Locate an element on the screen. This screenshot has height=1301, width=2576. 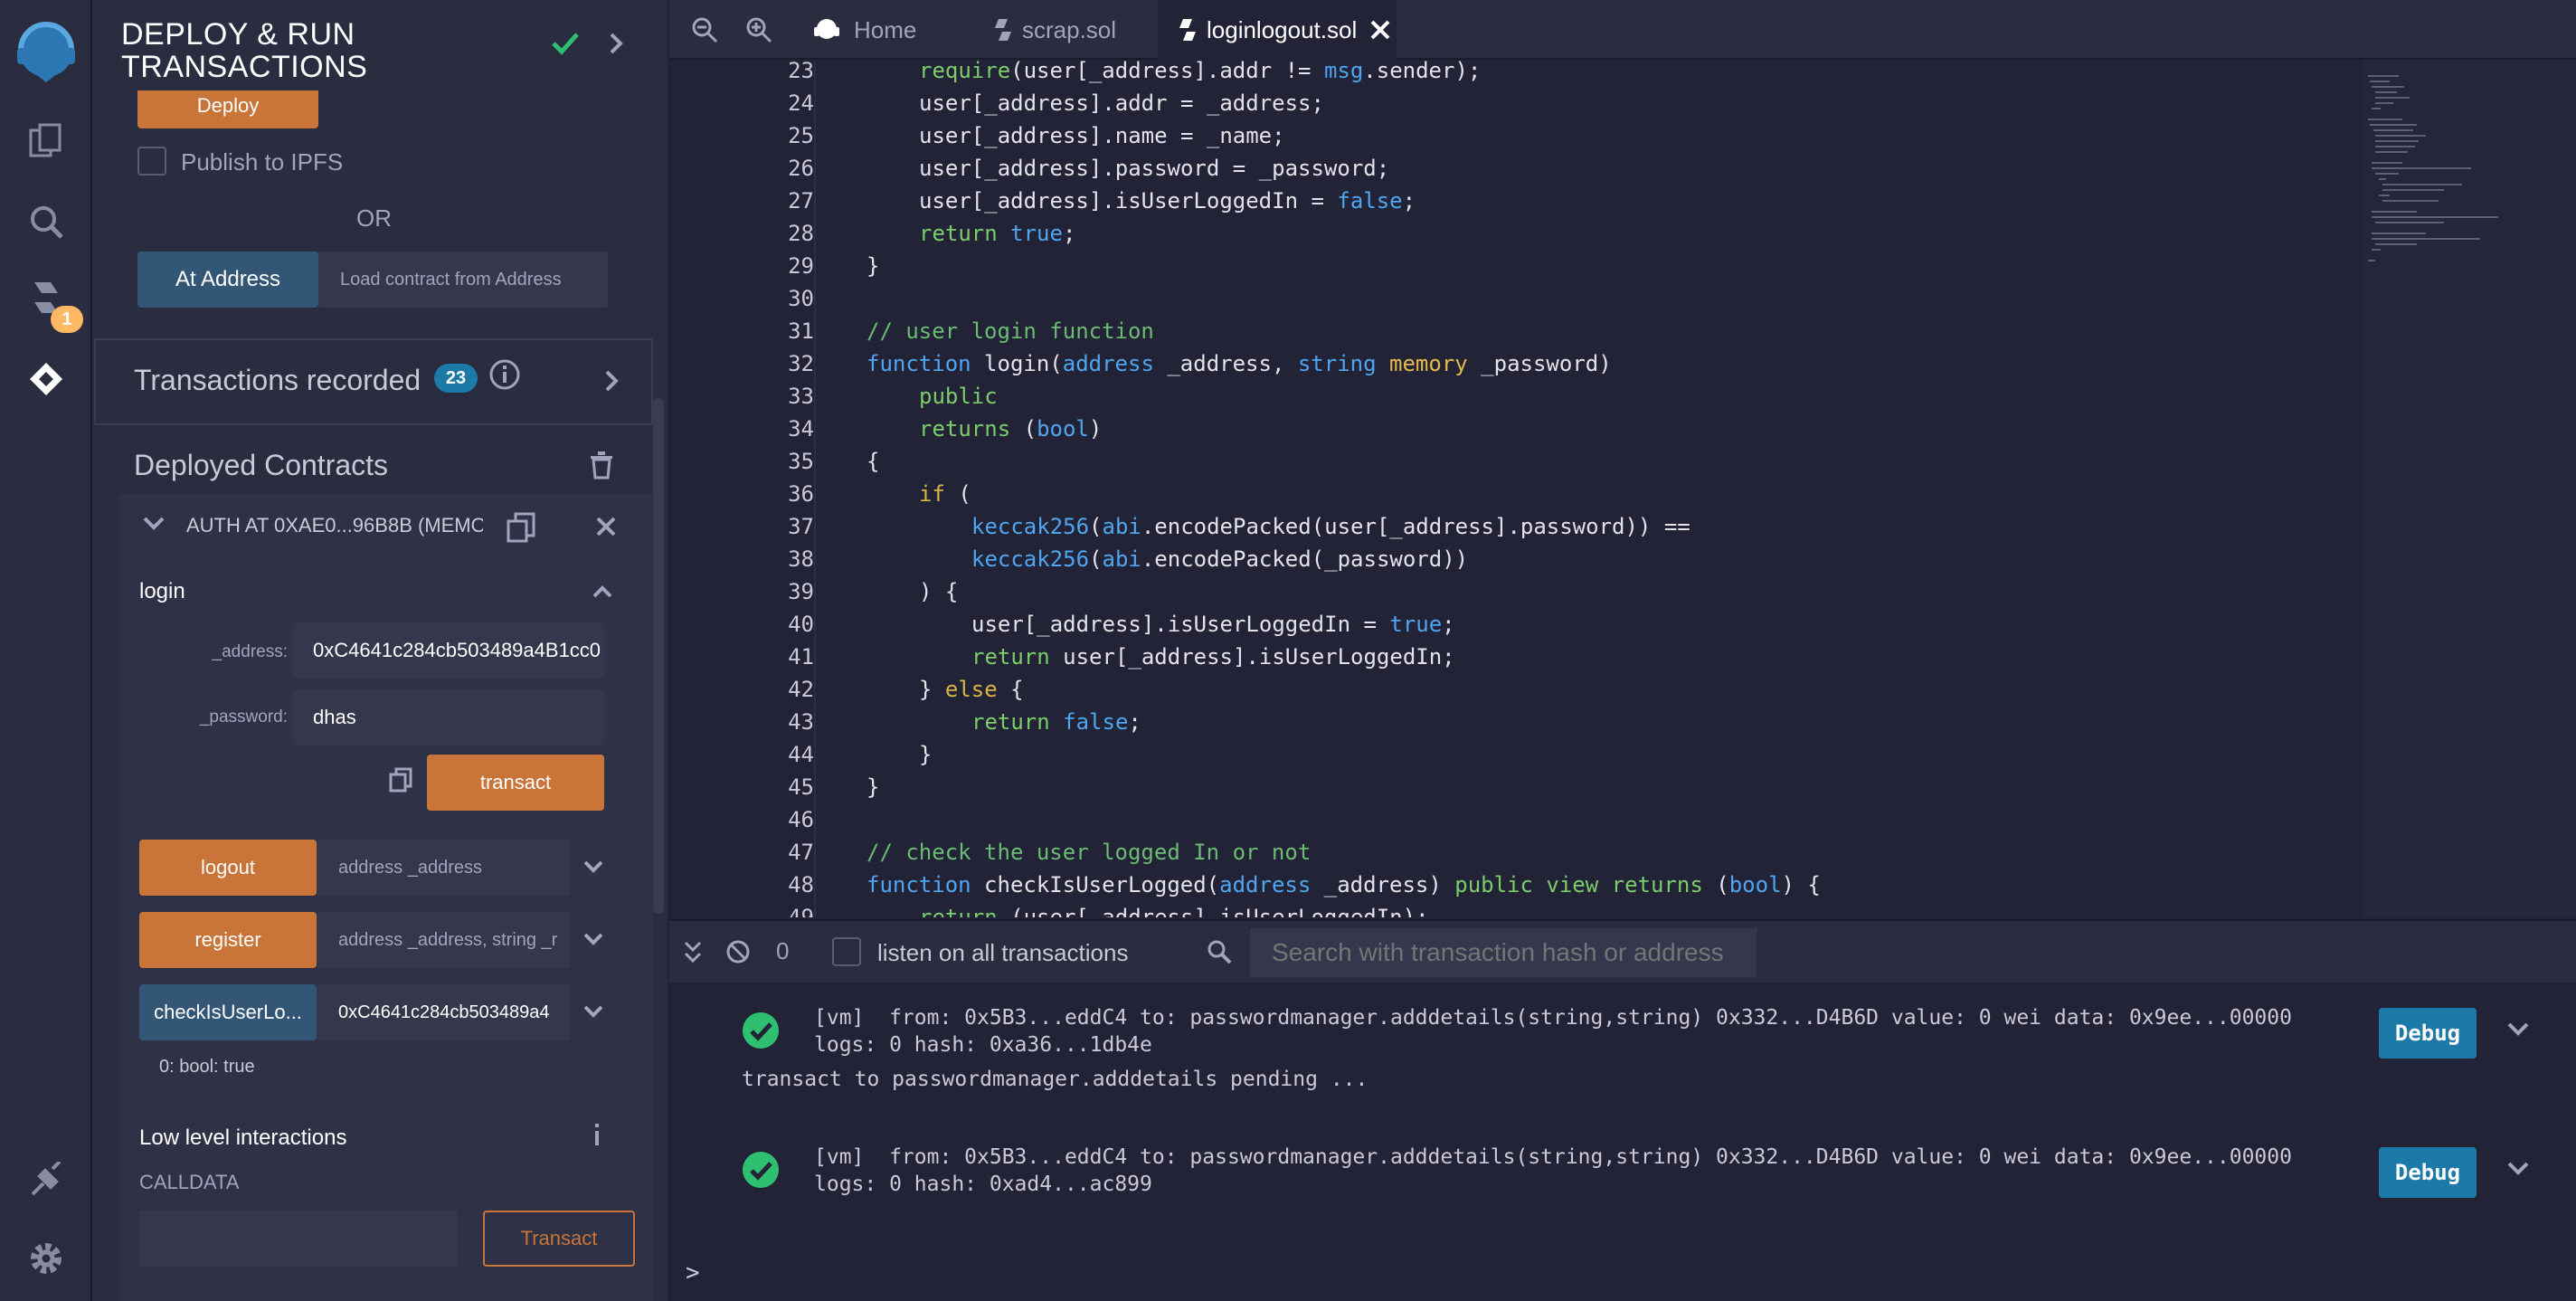
tab-loginlogout-sol: loginlogout.sol is located at coordinates (1278, 30).